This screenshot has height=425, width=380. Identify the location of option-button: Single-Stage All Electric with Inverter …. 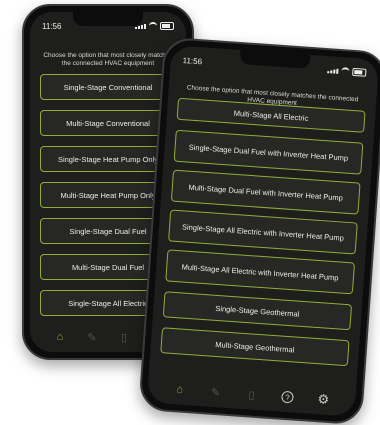
(263, 232).